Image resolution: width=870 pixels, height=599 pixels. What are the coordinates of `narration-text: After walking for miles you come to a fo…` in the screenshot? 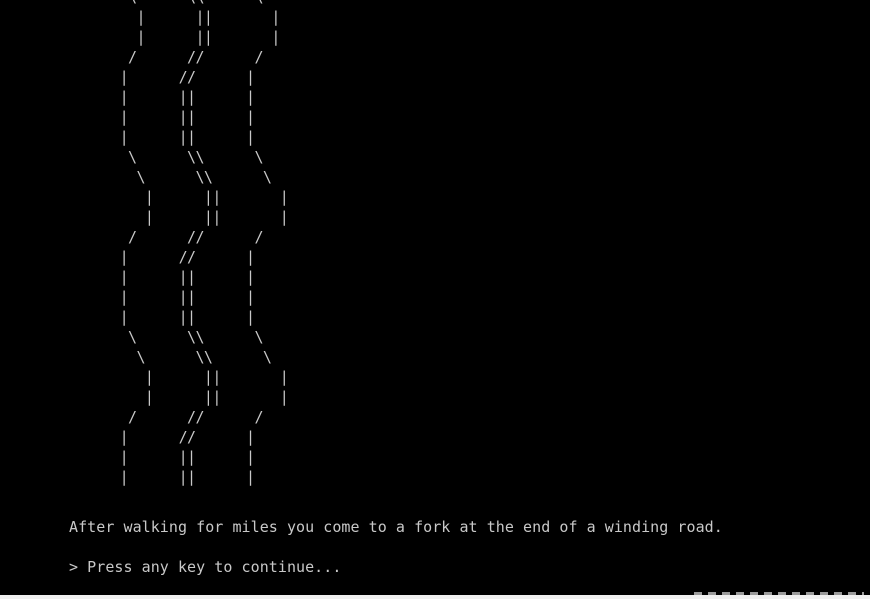 It's located at (396, 527).